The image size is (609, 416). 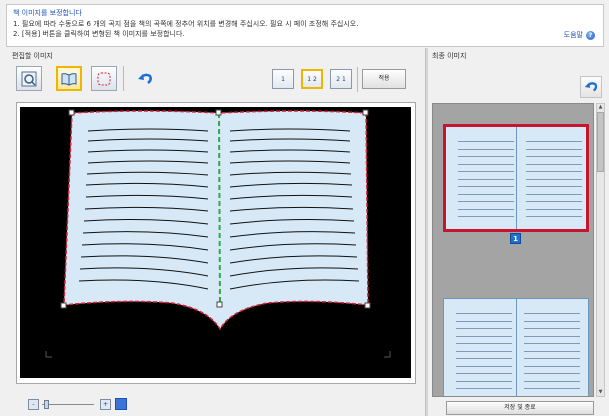 I want to click on control-point-bottom-left, so click(x=63, y=305).